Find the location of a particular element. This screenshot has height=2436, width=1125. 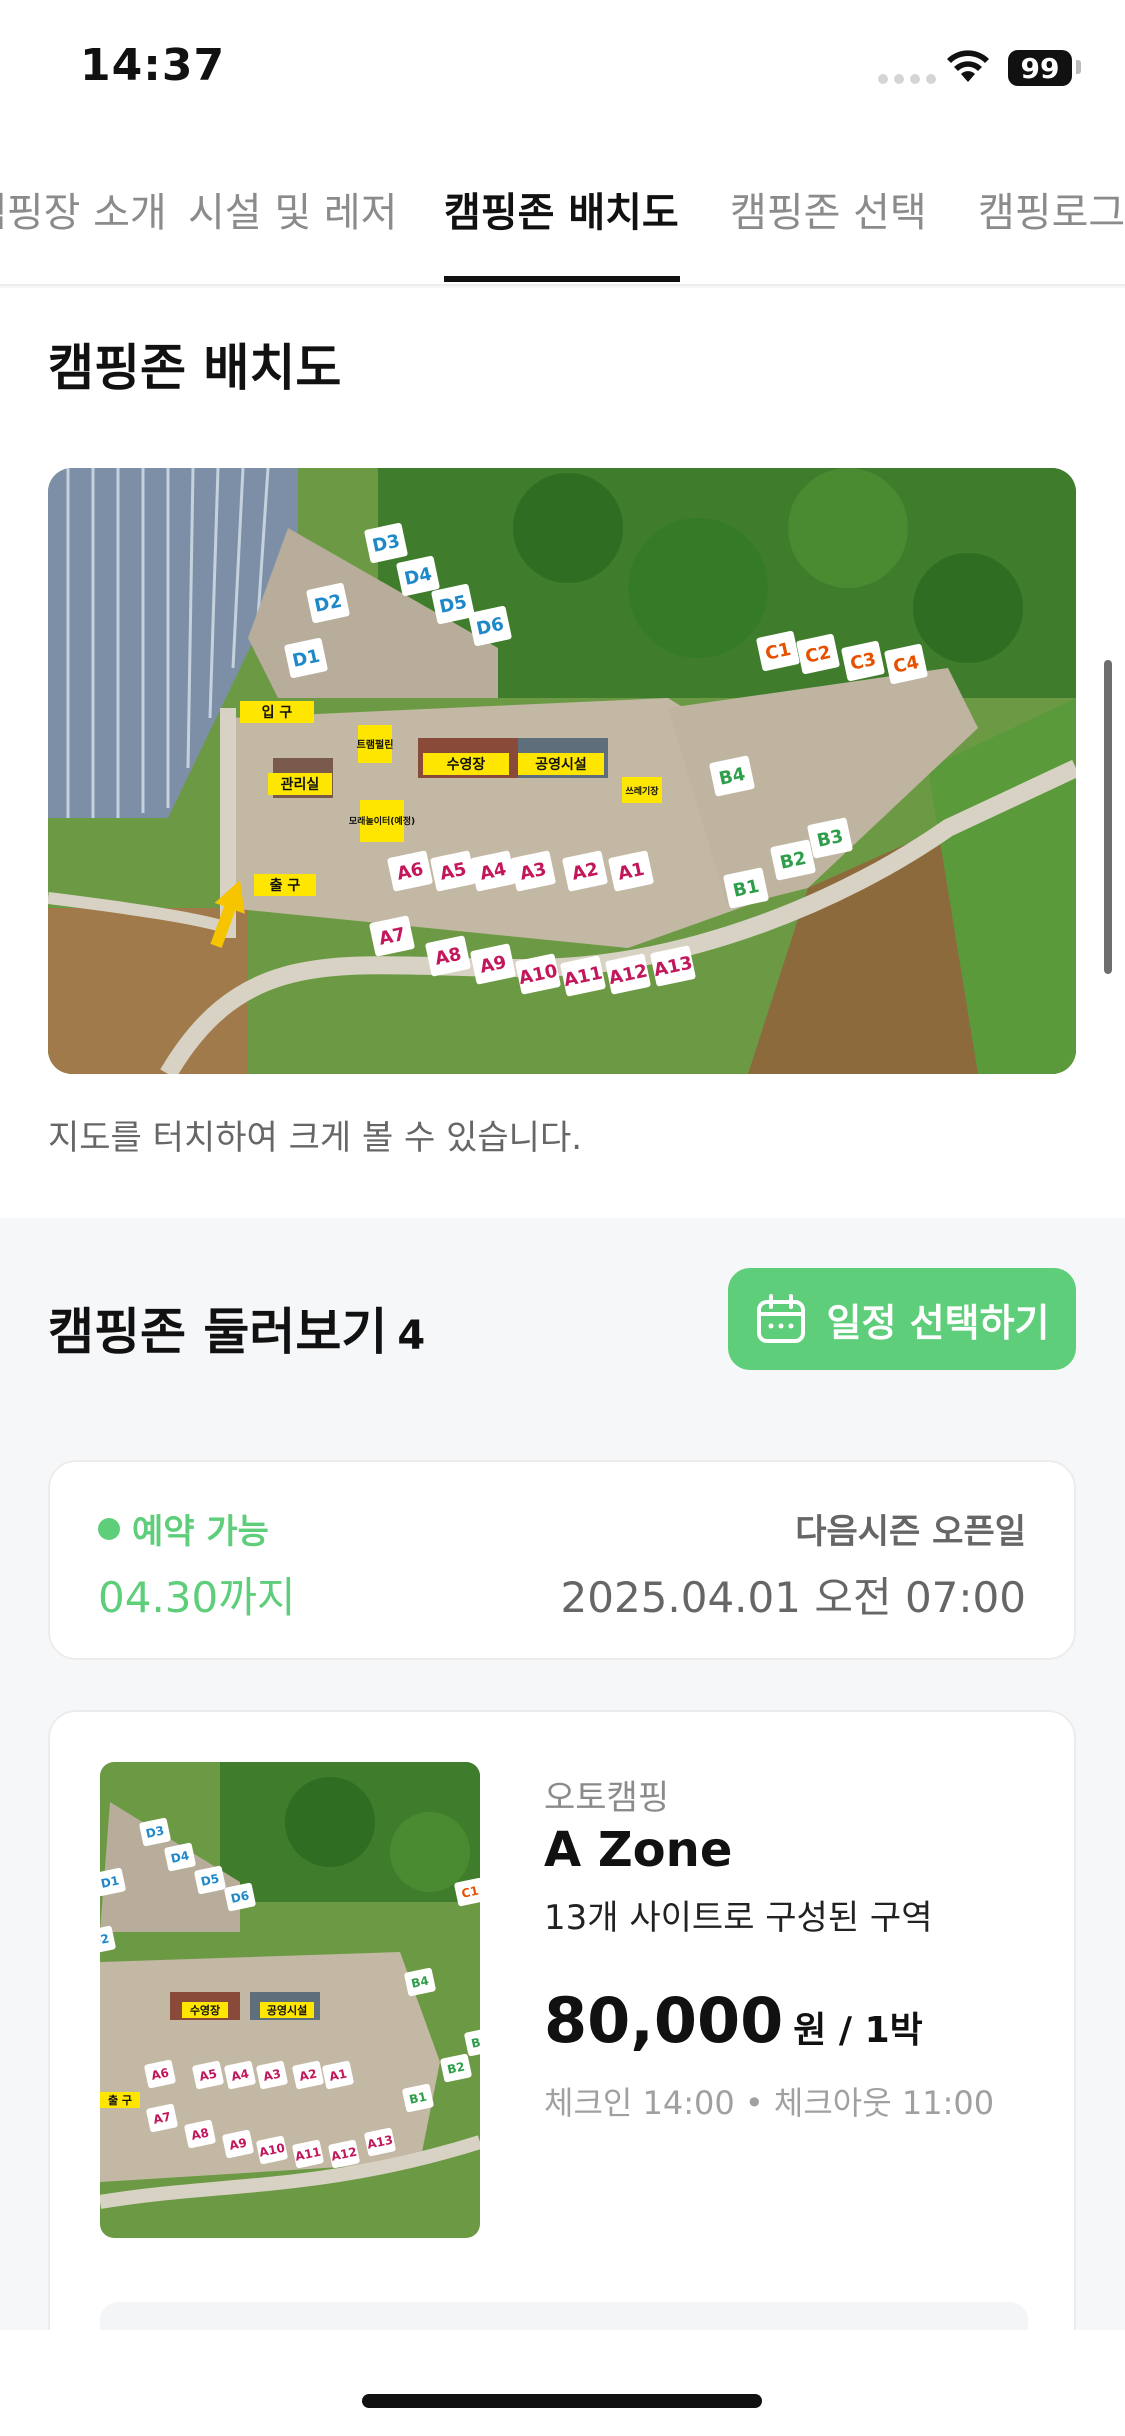

battery-icon: 99 is located at coordinates (1040, 68).